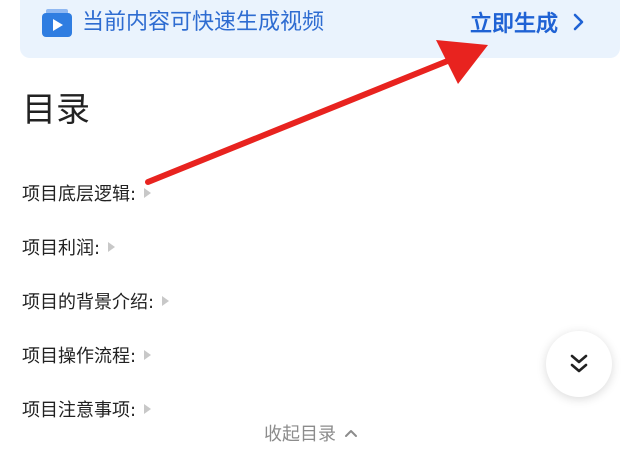  Describe the element at coordinates (514, 24) in the screenshot. I see `generate-now-label: 立即生成` at that location.